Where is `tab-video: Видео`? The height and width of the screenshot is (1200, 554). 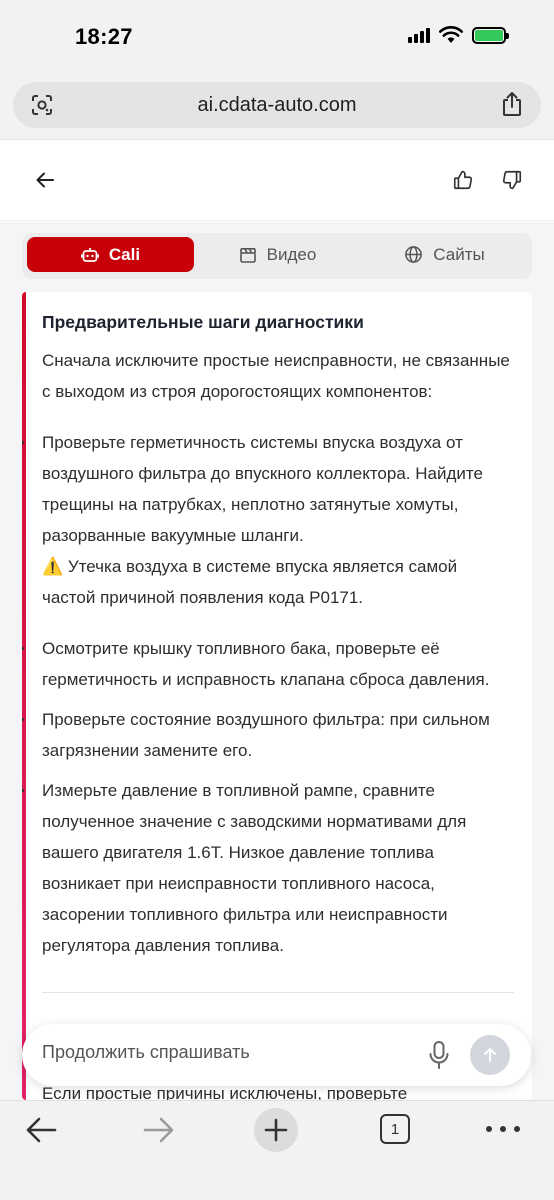 tab-video: Видео is located at coordinates (277, 254).